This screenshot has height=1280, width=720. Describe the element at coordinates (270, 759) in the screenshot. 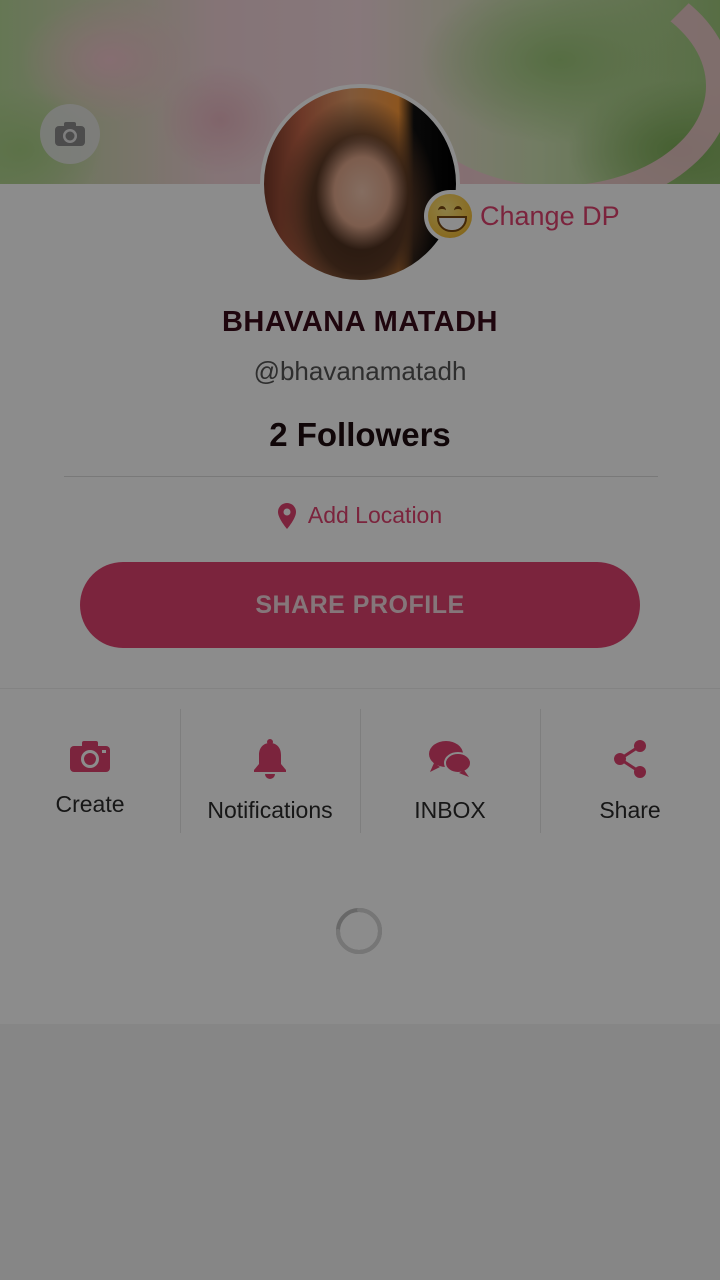

I see `bell-icon` at that location.